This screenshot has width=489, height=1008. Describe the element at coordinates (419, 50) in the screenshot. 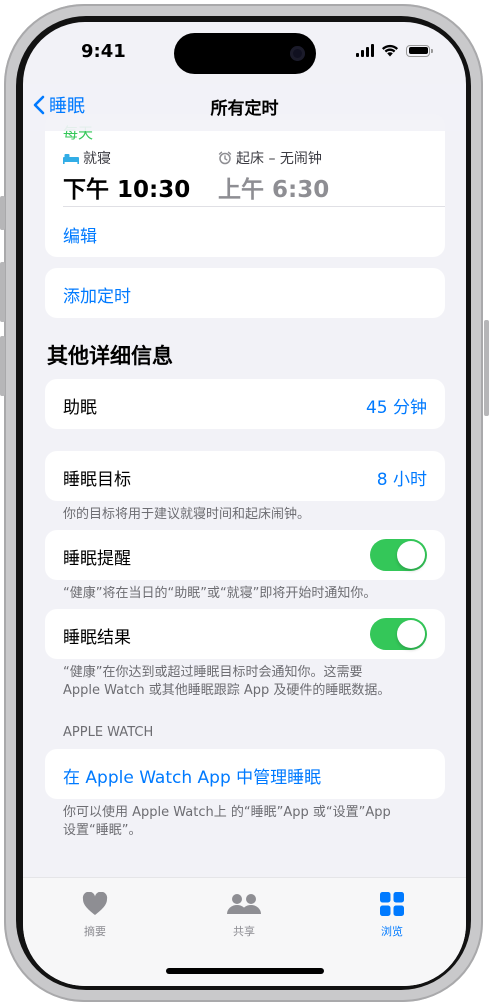

I see `battery-icon` at that location.